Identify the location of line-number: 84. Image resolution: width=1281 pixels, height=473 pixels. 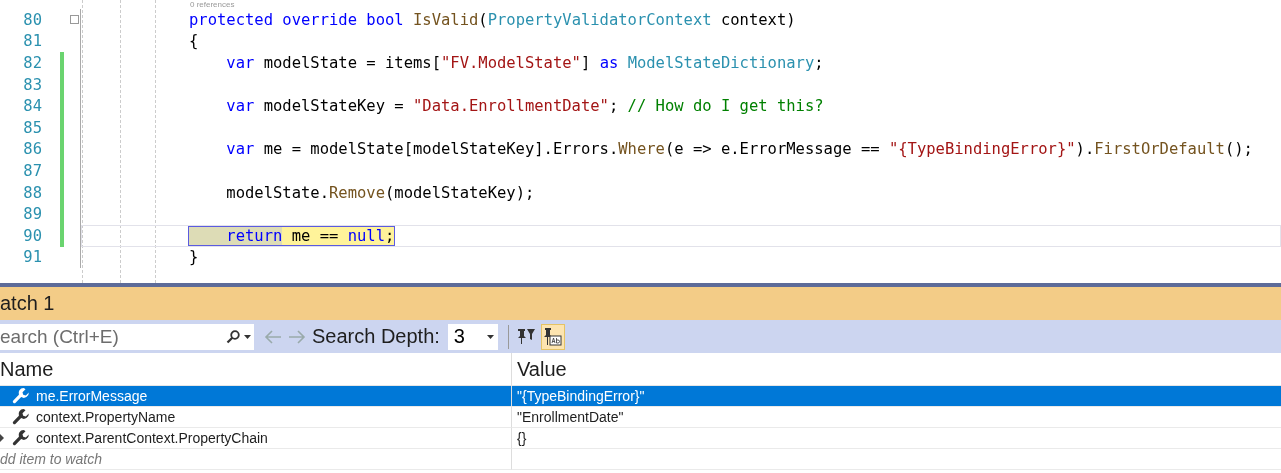
(32, 106).